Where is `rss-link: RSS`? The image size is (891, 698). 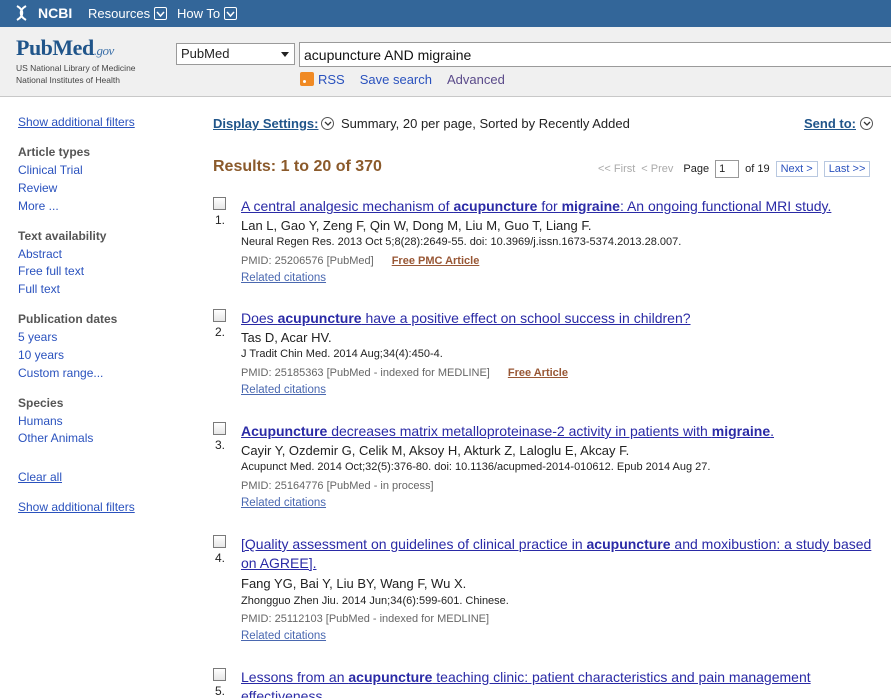 rss-link: RSS is located at coordinates (322, 79).